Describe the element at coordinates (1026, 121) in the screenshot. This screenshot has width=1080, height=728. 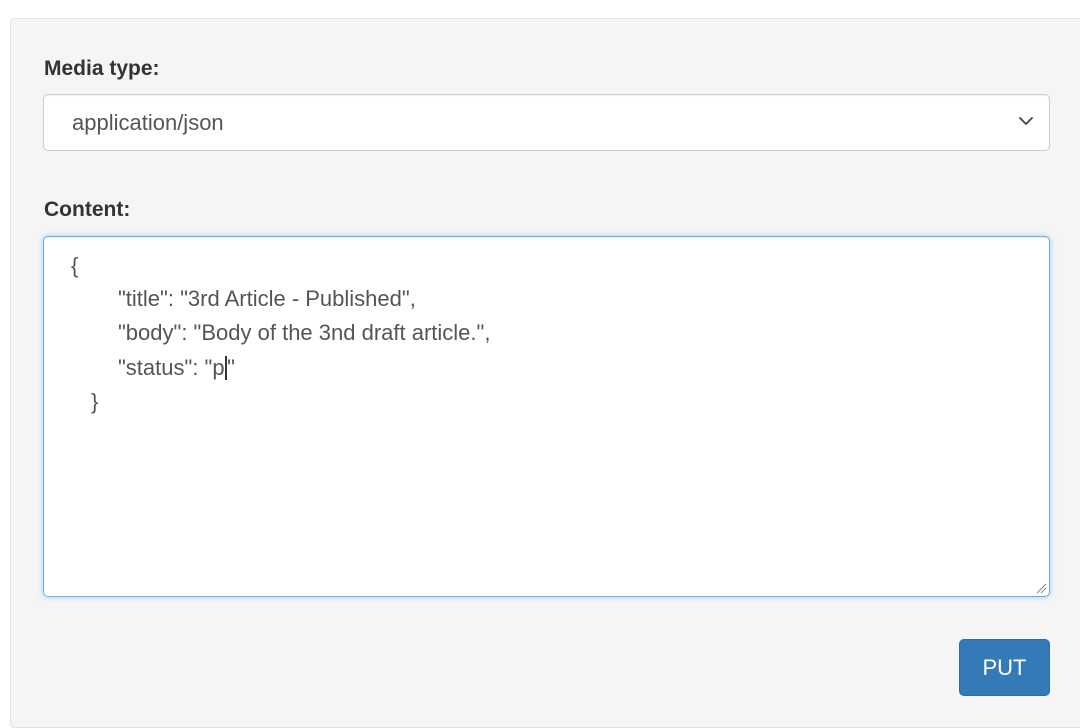
I see `chevron-down-icon` at that location.